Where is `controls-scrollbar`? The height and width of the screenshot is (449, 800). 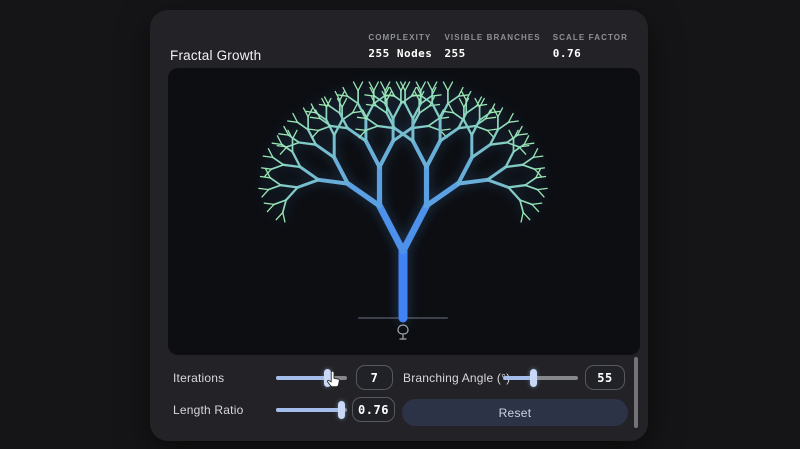
controls-scrollbar is located at coordinates (636, 392).